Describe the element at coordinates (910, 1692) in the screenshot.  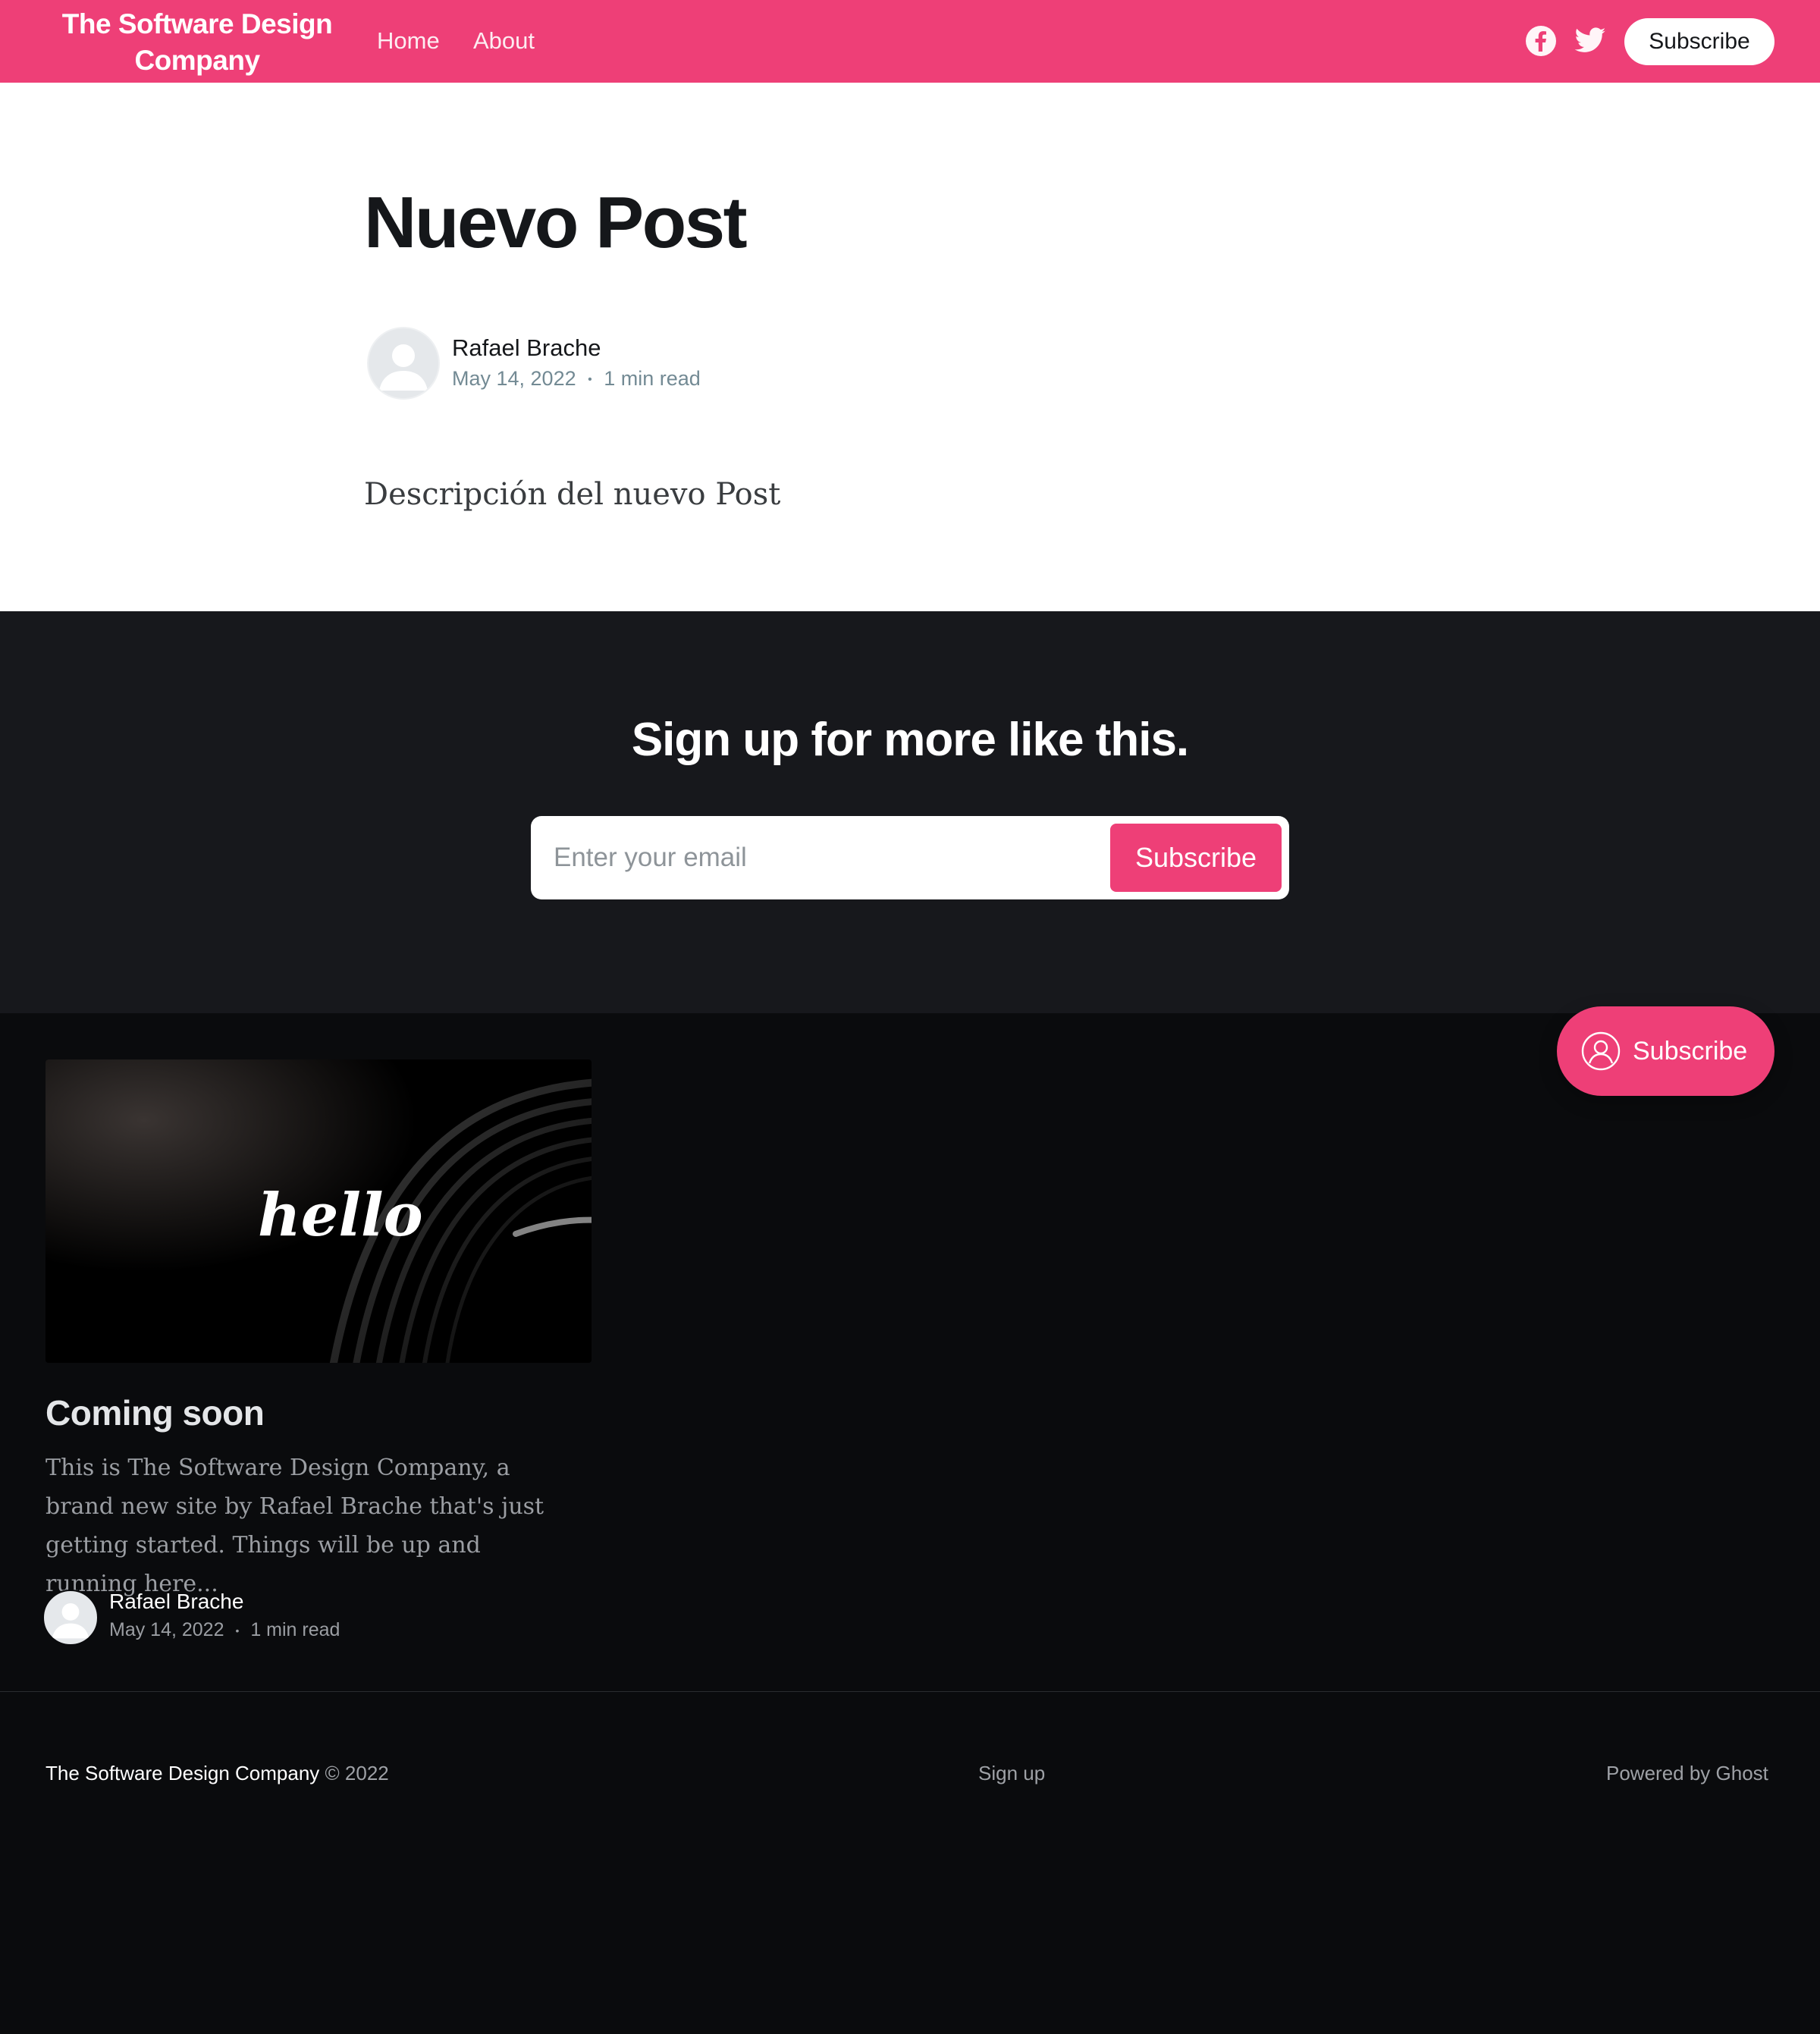
I see `footer-divider` at that location.